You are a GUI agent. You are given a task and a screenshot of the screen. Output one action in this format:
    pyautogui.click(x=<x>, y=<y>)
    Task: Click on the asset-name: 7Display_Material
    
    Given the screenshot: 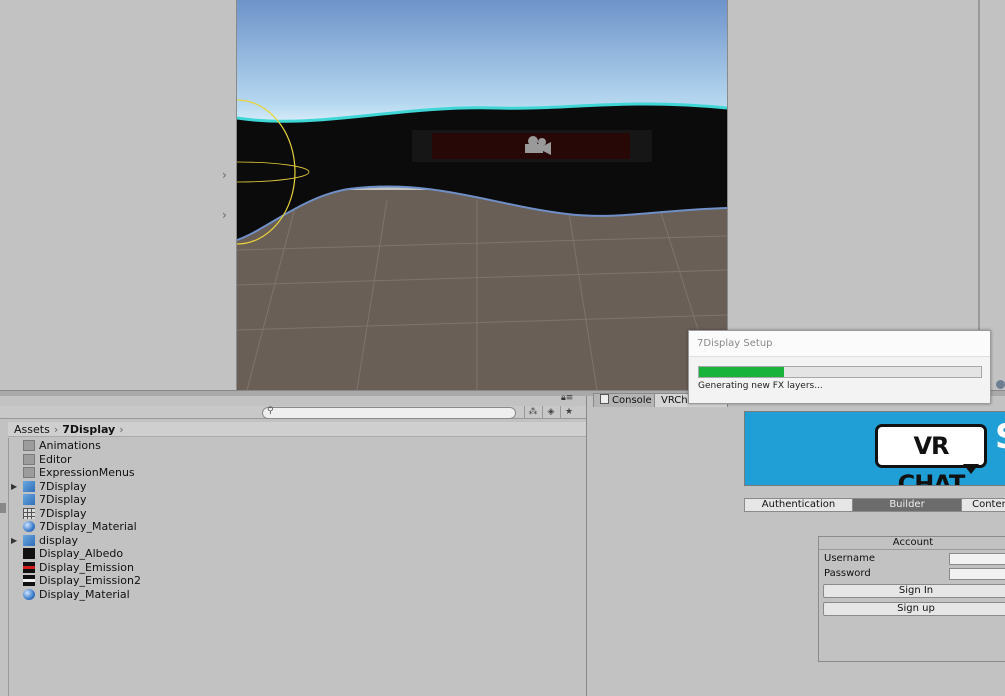 What is the action you would take?
    pyautogui.click(x=88, y=526)
    